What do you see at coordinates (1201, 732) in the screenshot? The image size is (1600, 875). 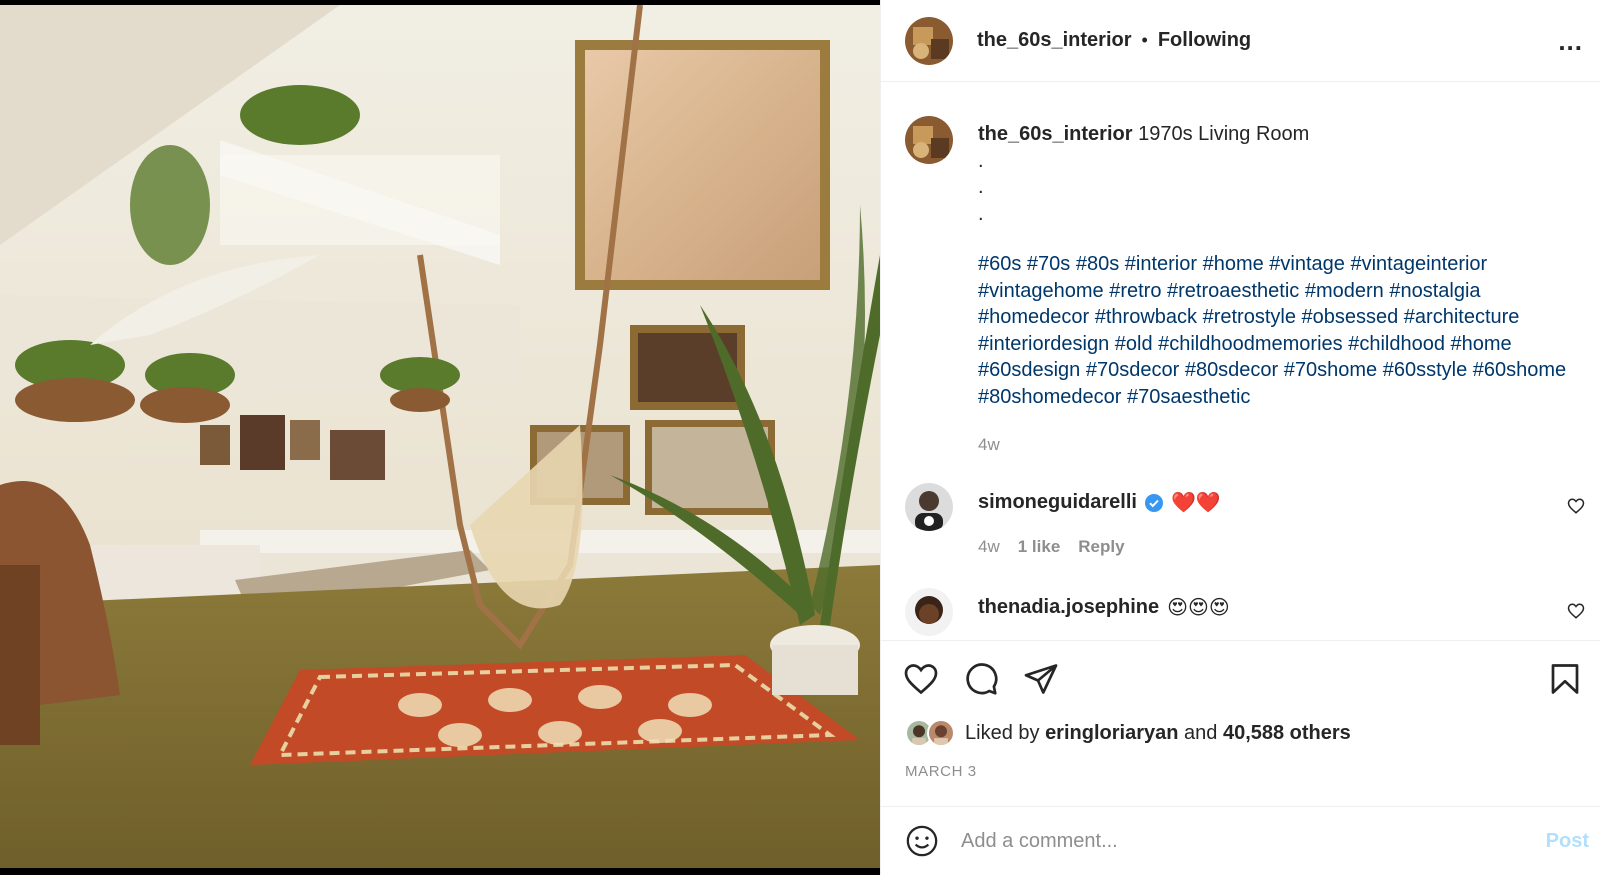 I see `liked-by-and: and` at bounding box center [1201, 732].